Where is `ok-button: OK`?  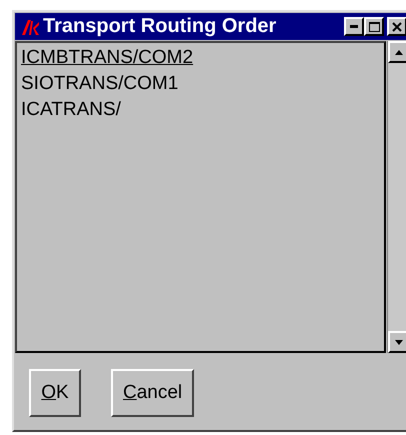
ok-button: OK is located at coordinates (55, 393).